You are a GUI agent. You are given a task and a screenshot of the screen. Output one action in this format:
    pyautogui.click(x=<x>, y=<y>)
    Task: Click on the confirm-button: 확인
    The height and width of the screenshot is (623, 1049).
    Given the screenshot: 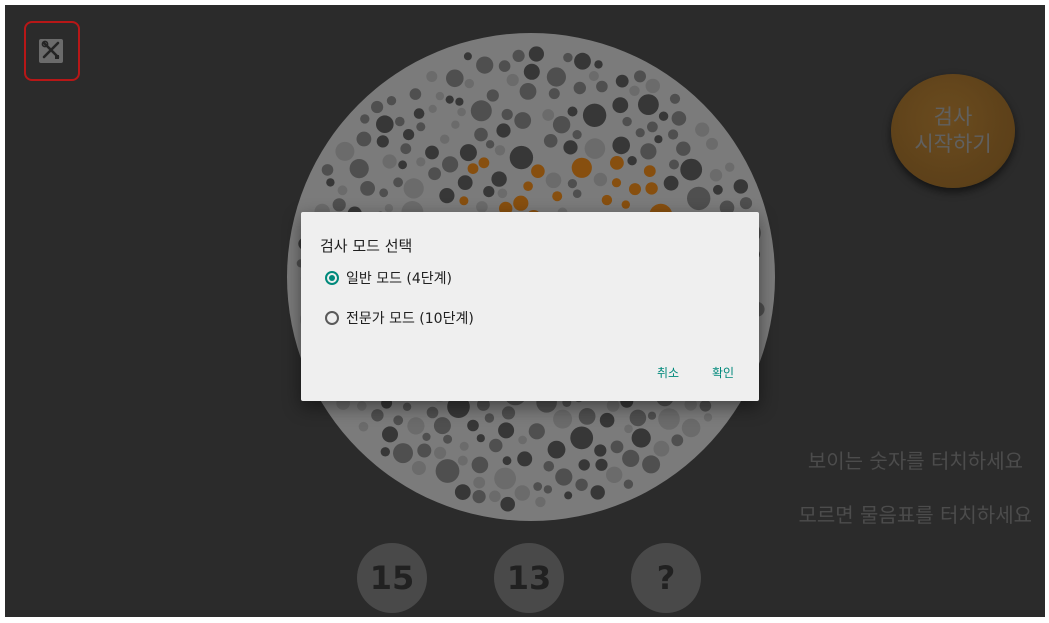 What is the action you would take?
    pyautogui.click(x=723, y=372)
    